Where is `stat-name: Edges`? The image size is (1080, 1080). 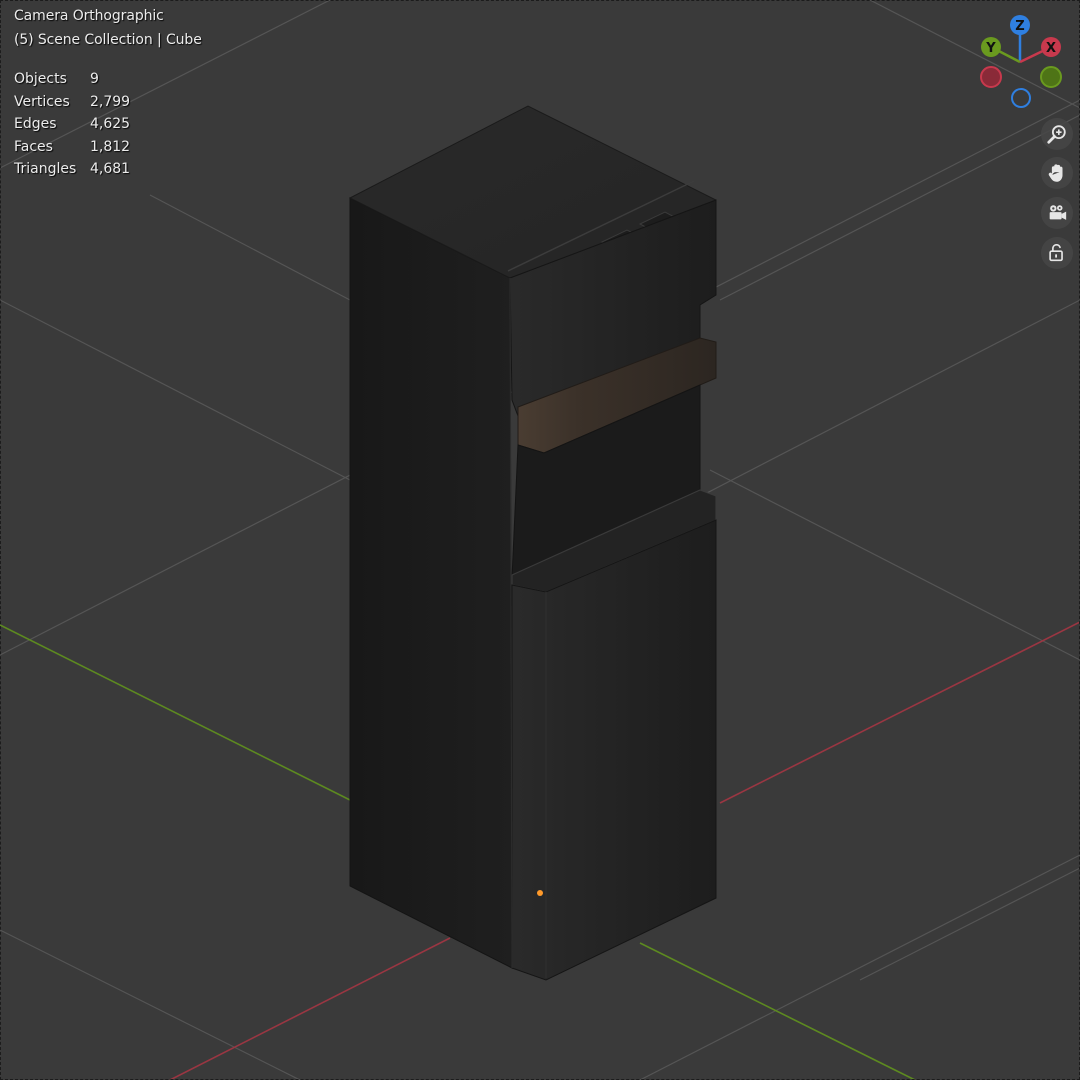
stat-name: Edges is located at coordinates (35, 124).